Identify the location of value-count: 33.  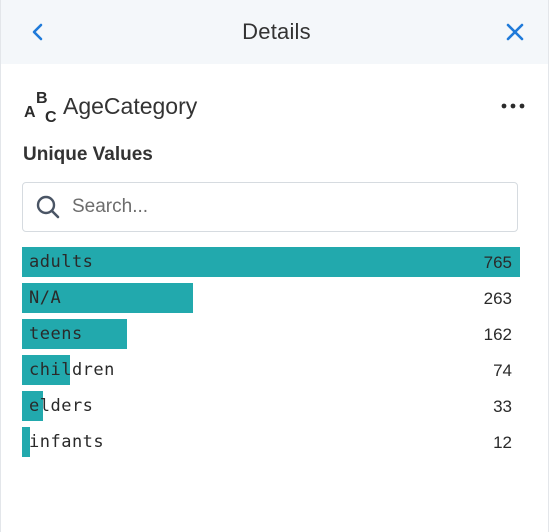
(502, 406).